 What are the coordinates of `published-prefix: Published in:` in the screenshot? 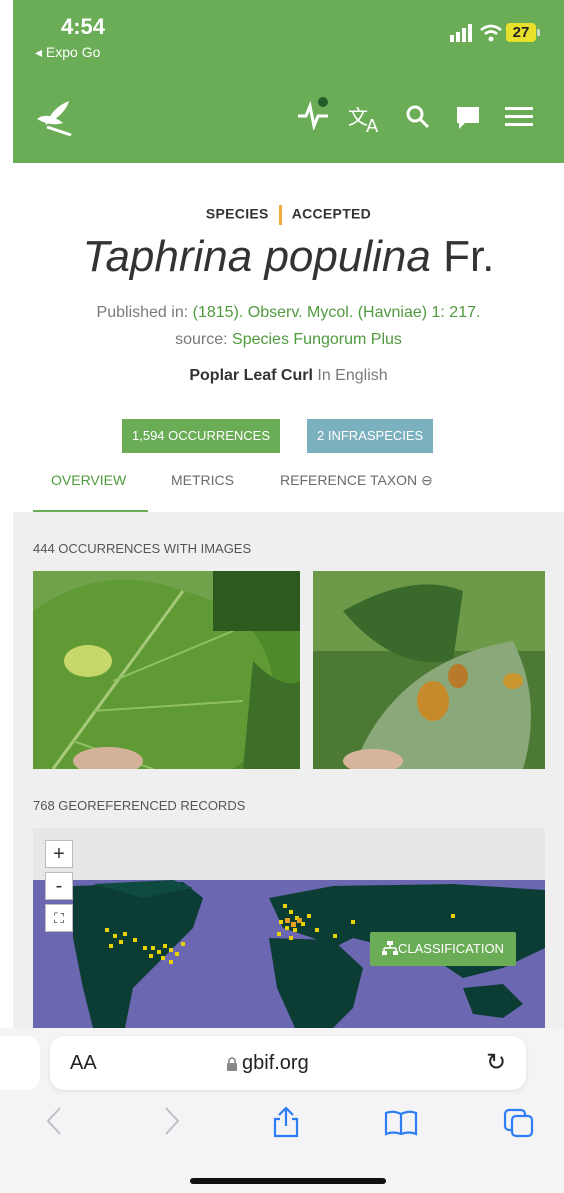 It's located at (142, 312).